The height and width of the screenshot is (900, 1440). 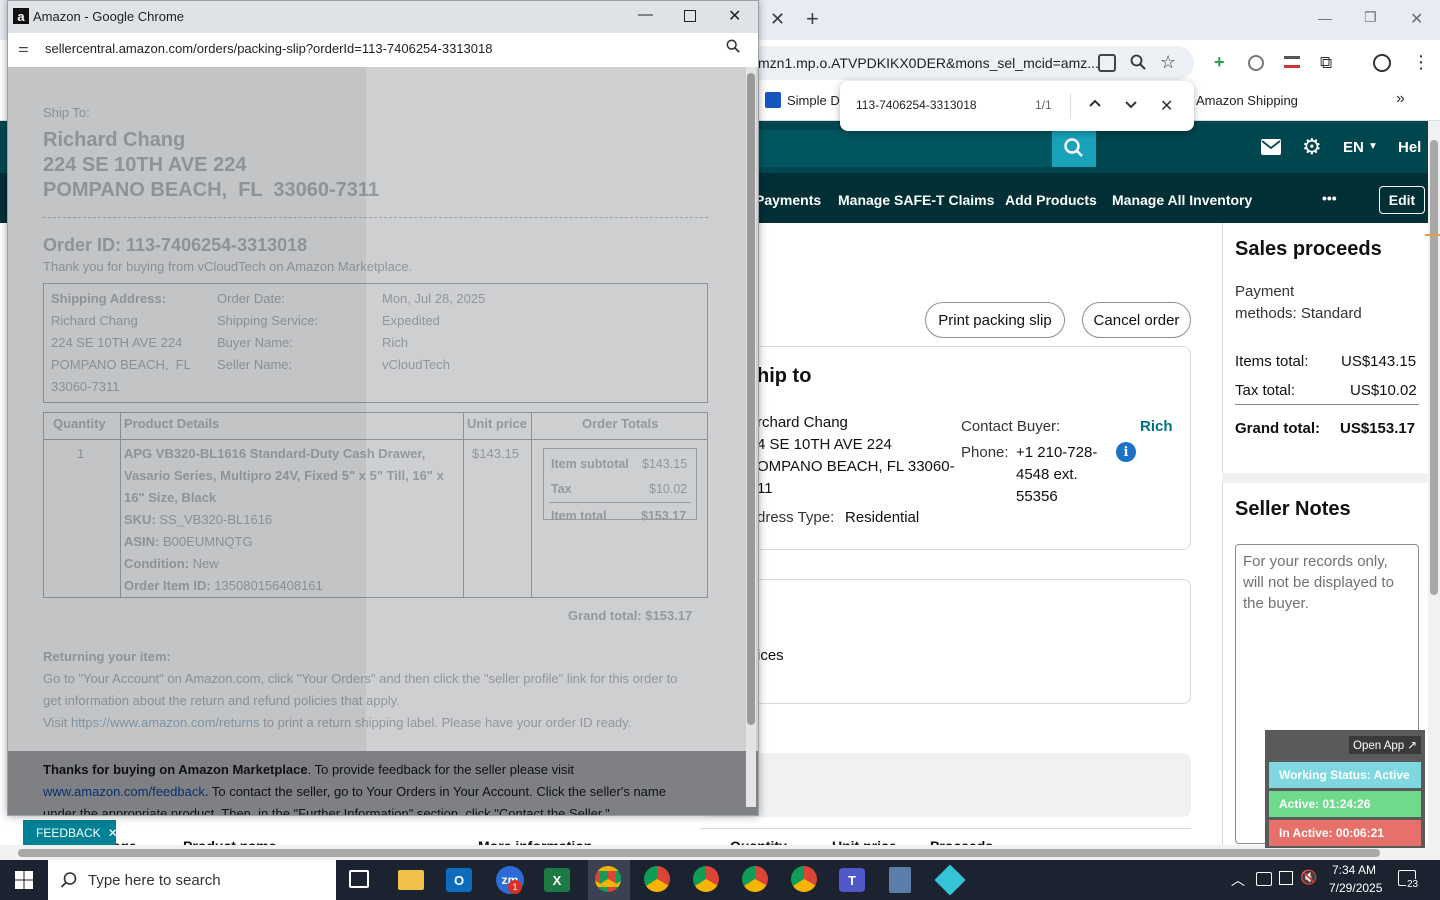 I want to click on popup-close-icon: ✕, so click(x=734, y=16).